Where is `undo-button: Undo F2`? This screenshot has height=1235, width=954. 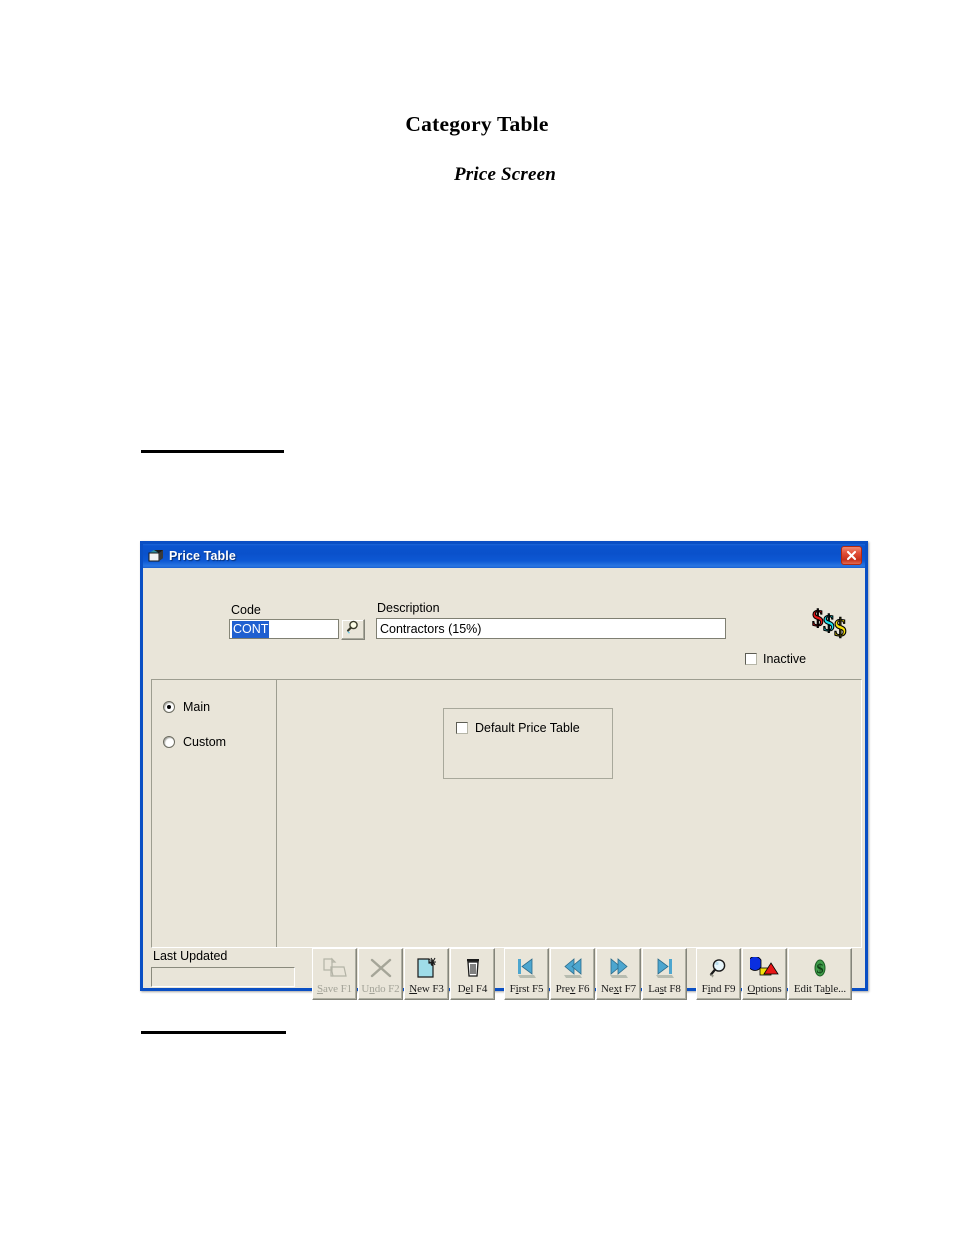
undo-button: Undo F2 is located at coordinates (380, 974).